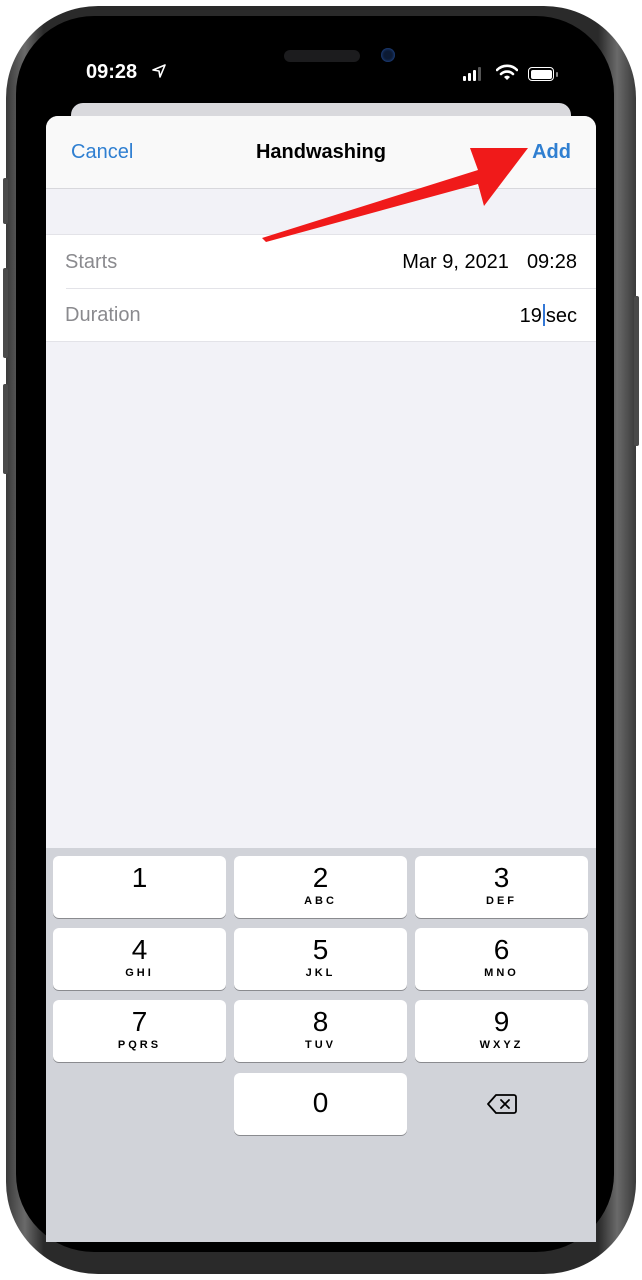  Describe the element at coordinates (455, 262) in the screenshot. I see `starts-date: Mar 9, 2021` at that location.